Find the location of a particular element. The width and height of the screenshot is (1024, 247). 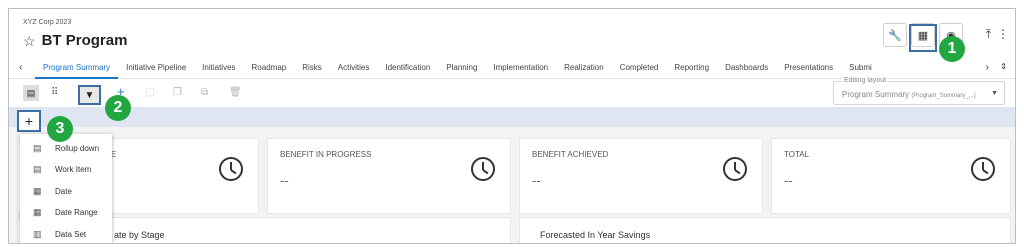

menu-item-date-range: ▦ Date Range is located at coordinates (66, 212).